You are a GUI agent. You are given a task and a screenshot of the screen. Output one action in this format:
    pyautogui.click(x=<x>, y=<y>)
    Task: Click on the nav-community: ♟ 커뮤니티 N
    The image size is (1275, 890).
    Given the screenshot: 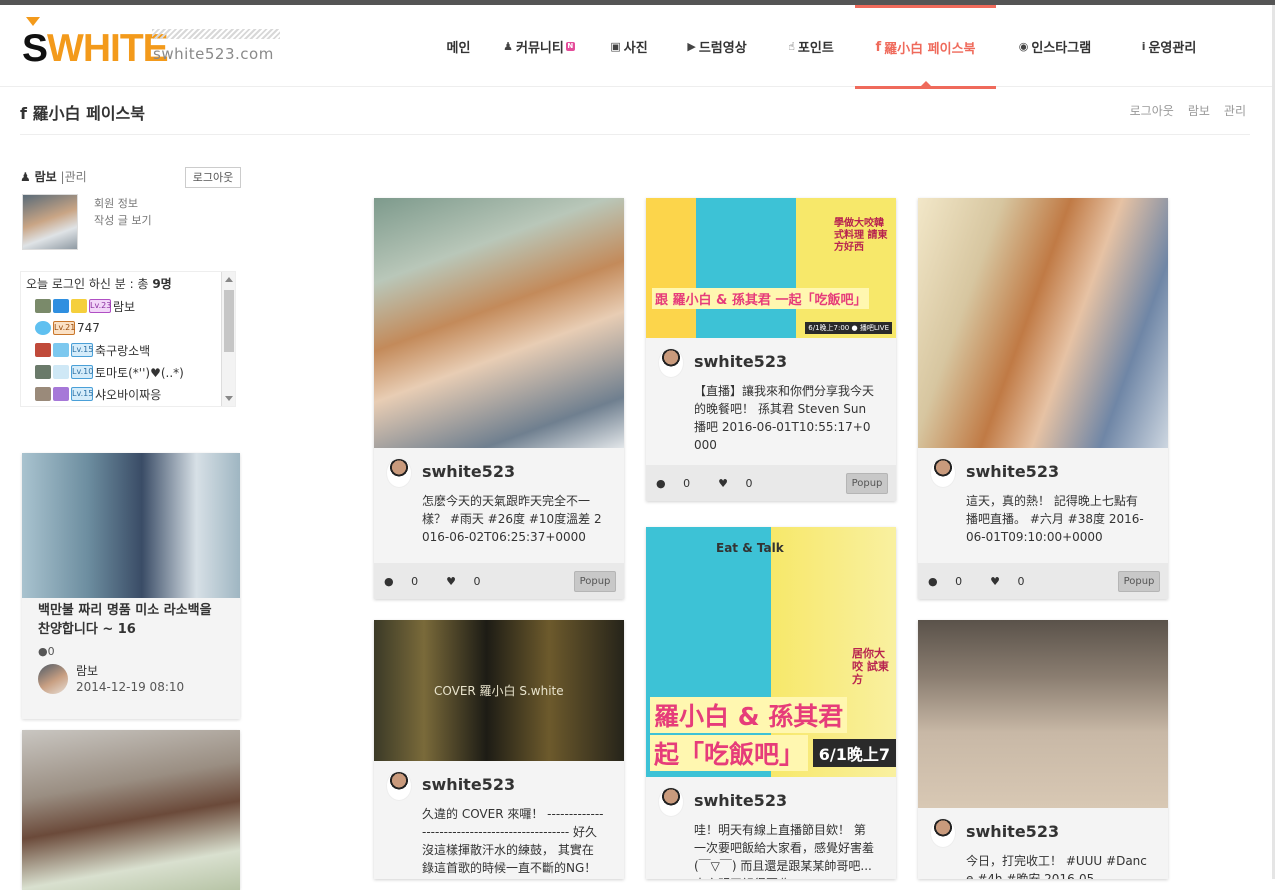 What is the action you would take?
    pyautogui.click(x=539, y=46)
    